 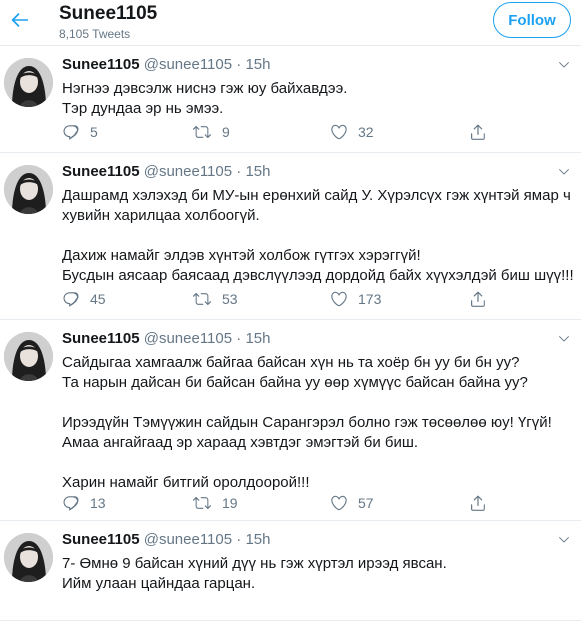 What do you see at coordinates (98, 503) in the screenshot?
I see `reply-count: 13` at bounding box center [98, 503].